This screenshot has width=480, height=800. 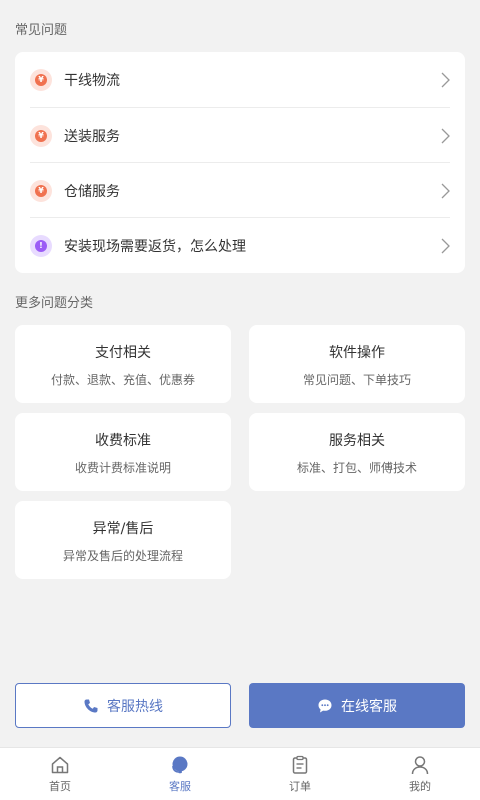 What do you see at coordinates (41, 30) in the screenshot?
I see `faq-section-title: 常见问题` at bounding box center [41, 30].